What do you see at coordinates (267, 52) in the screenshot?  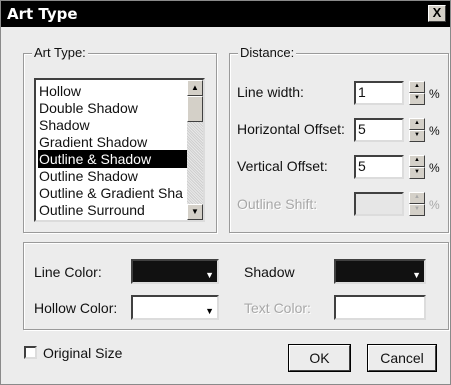 I see `distance-group-label: Distance:` at bounding box center [267, 52].